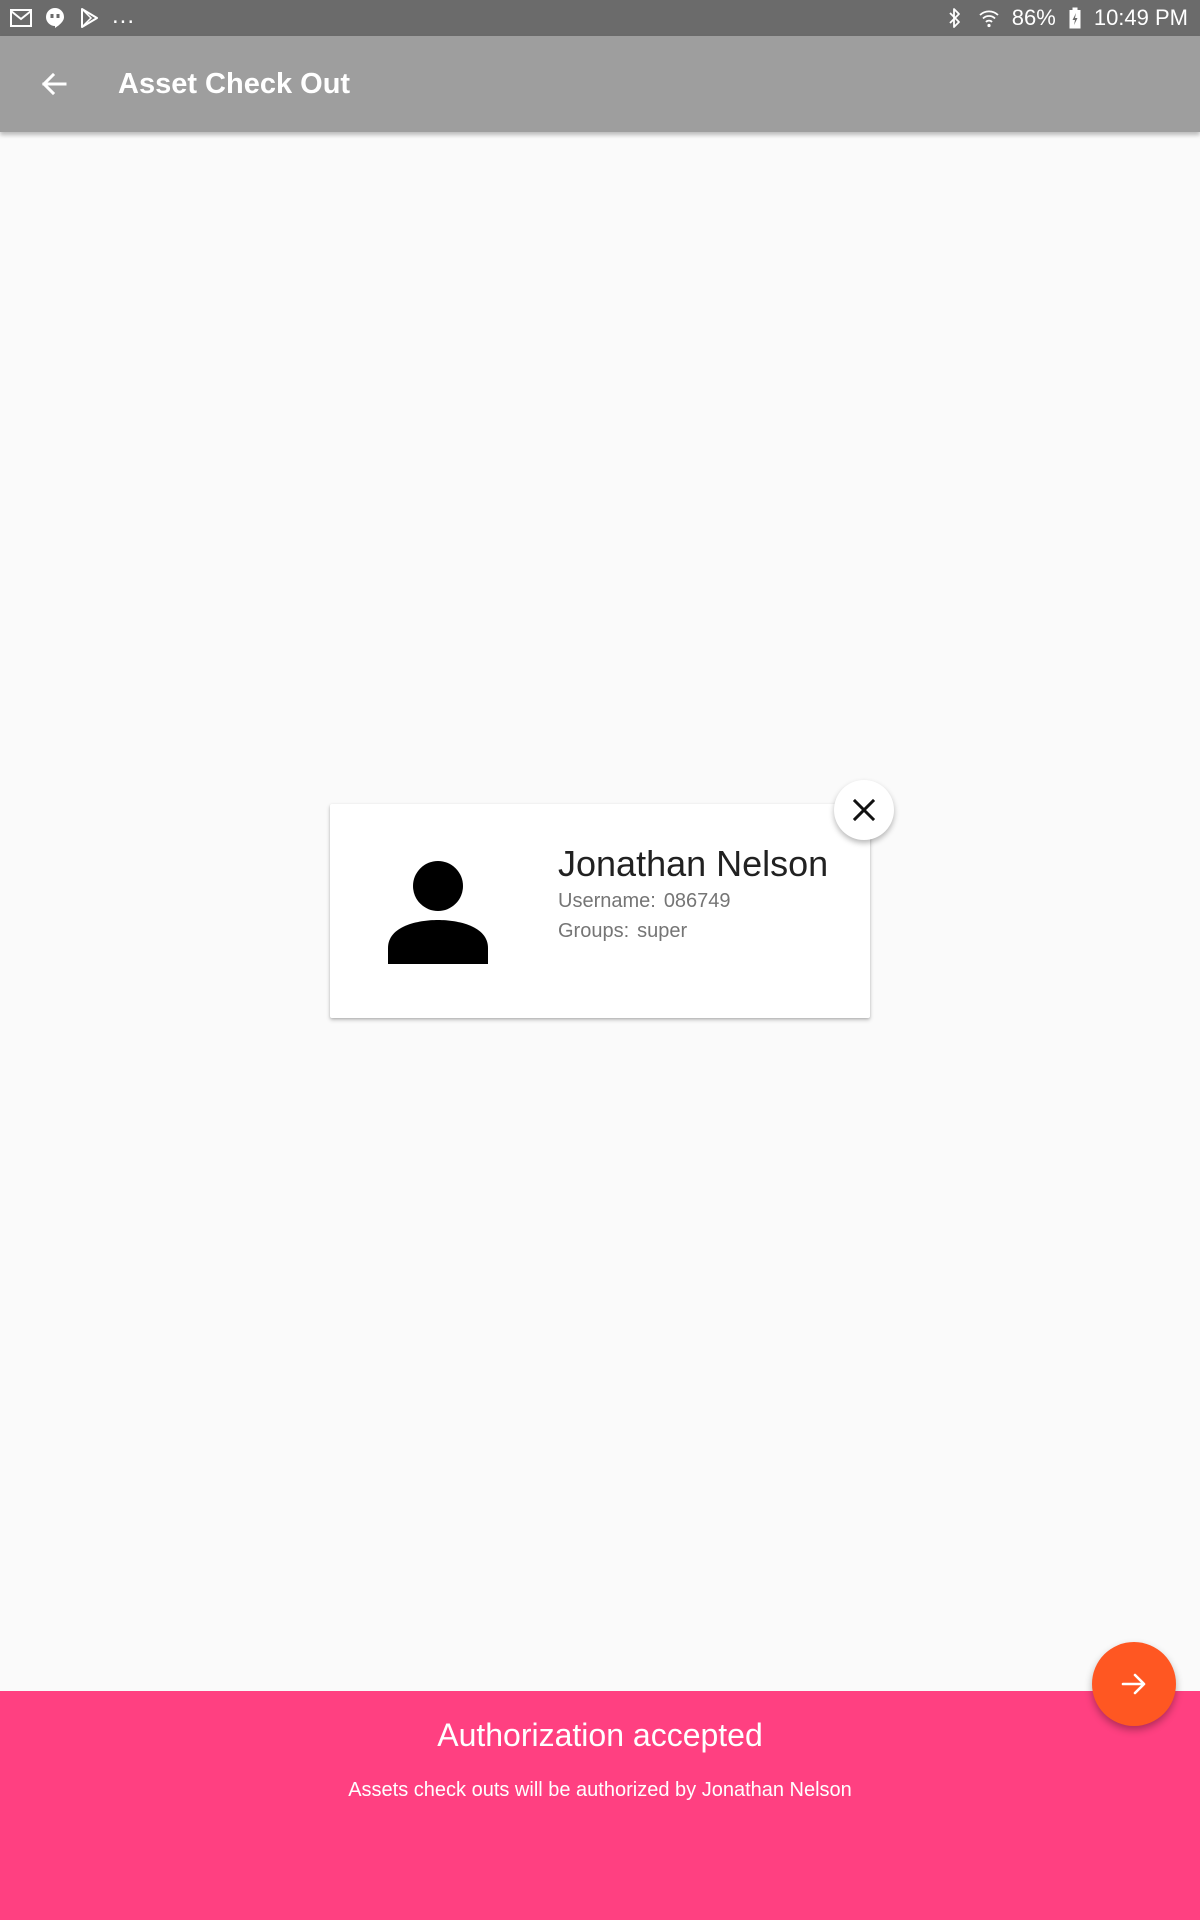  What do you see at coordinates (607, 901) in the screenshot?
I see `username-label: Username:` at bounding box center [607, 901].